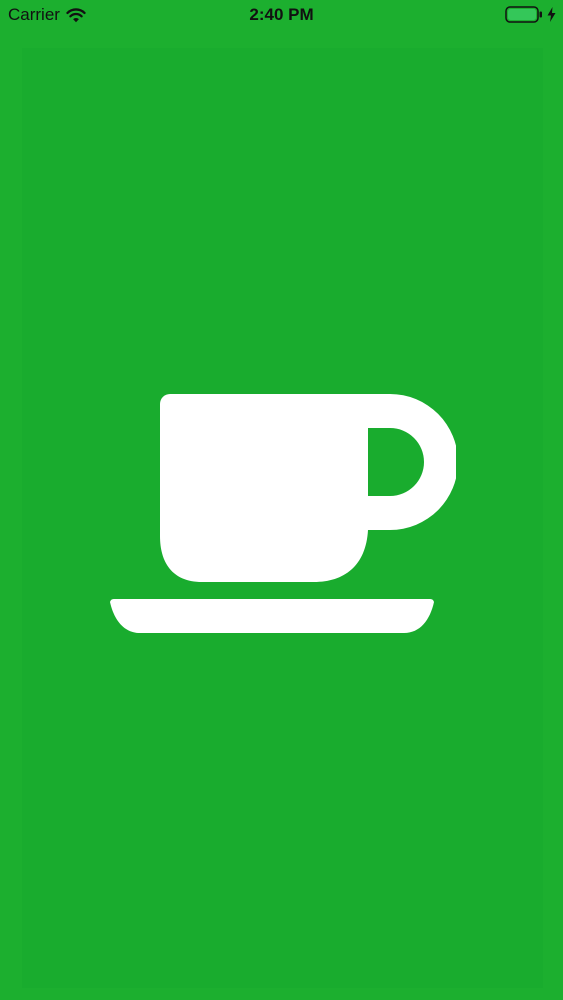 The image size is (563, 1000). I want to click on charging-icon, so click(551, 14).